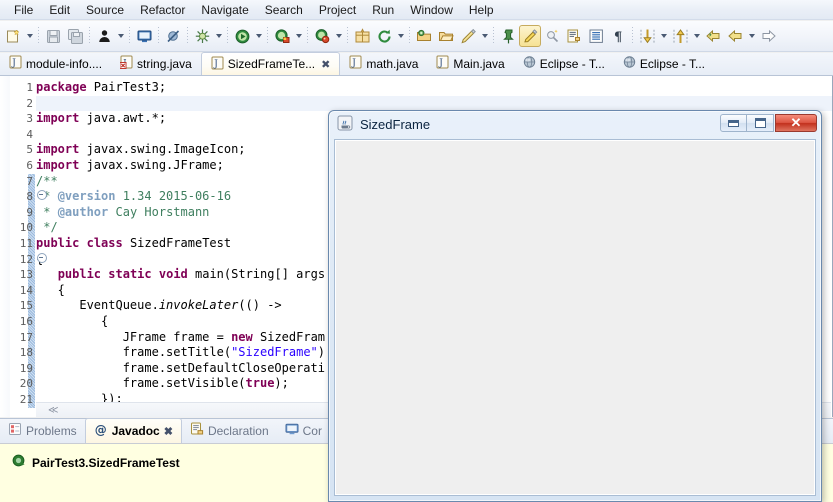  I want to click on menu-item-window: Window, so click(431, 10).